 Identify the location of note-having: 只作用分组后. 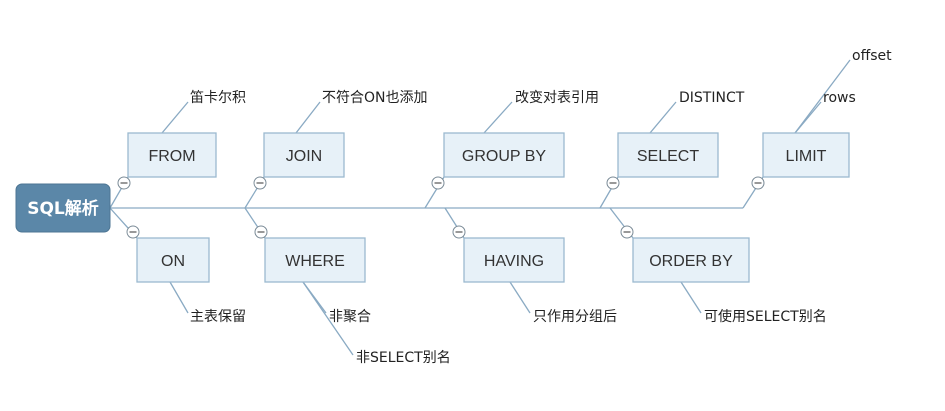
(575, 317).